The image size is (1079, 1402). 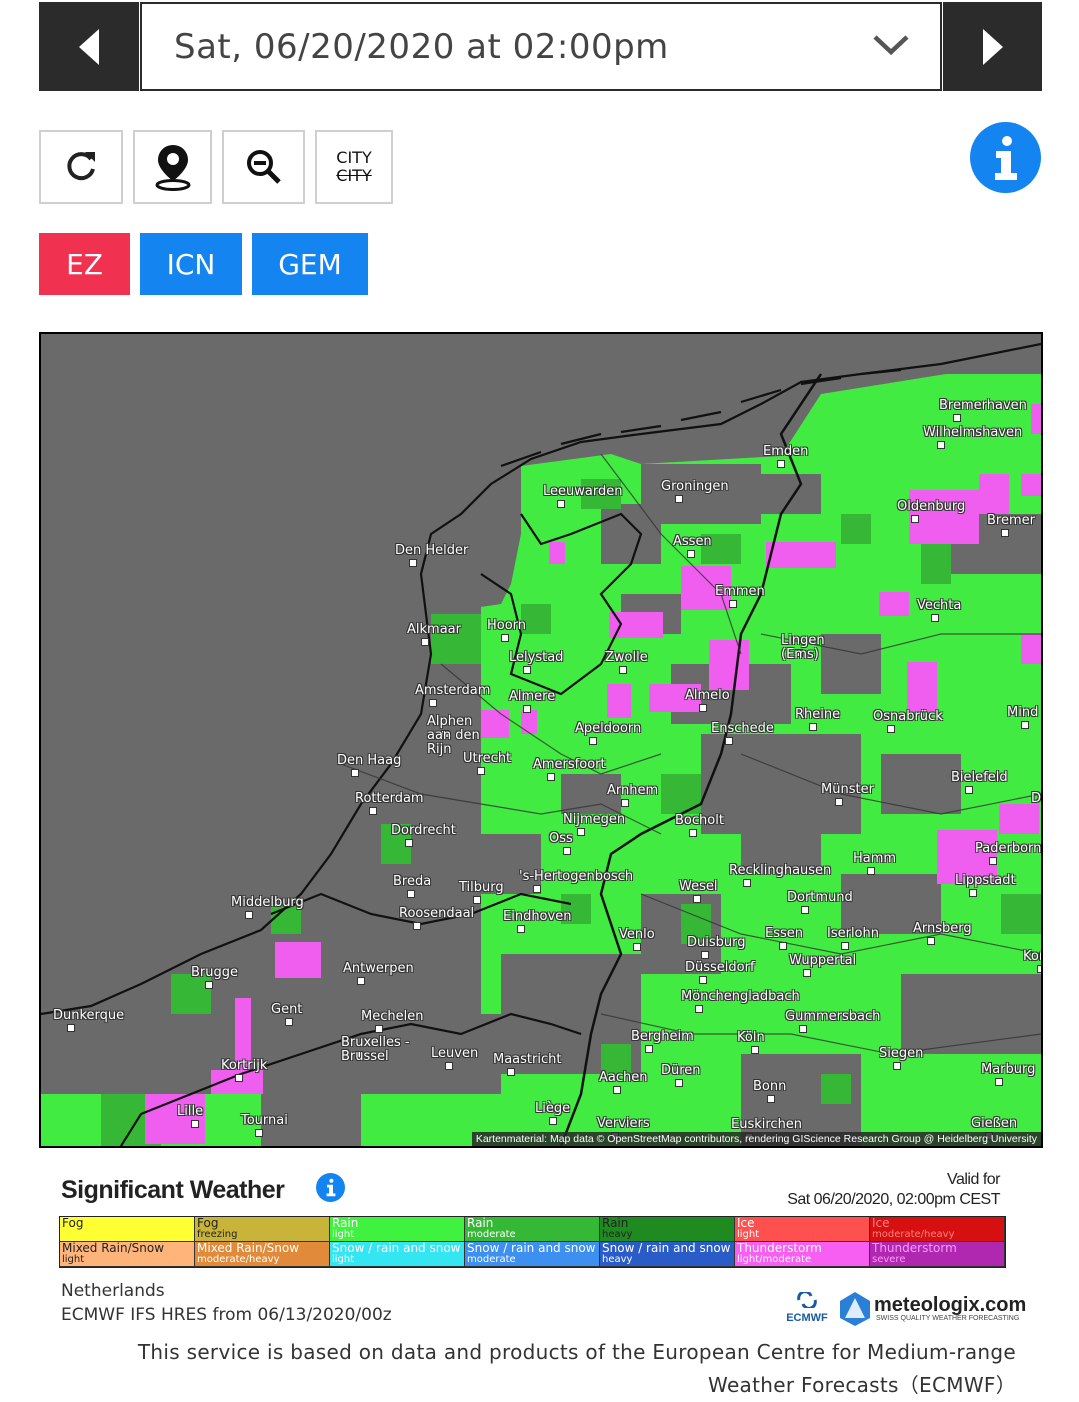 What do you see at coordinates (330, 1187) in the screenshot?
I see `legend-info-button` at bounding box center [330, 1187].